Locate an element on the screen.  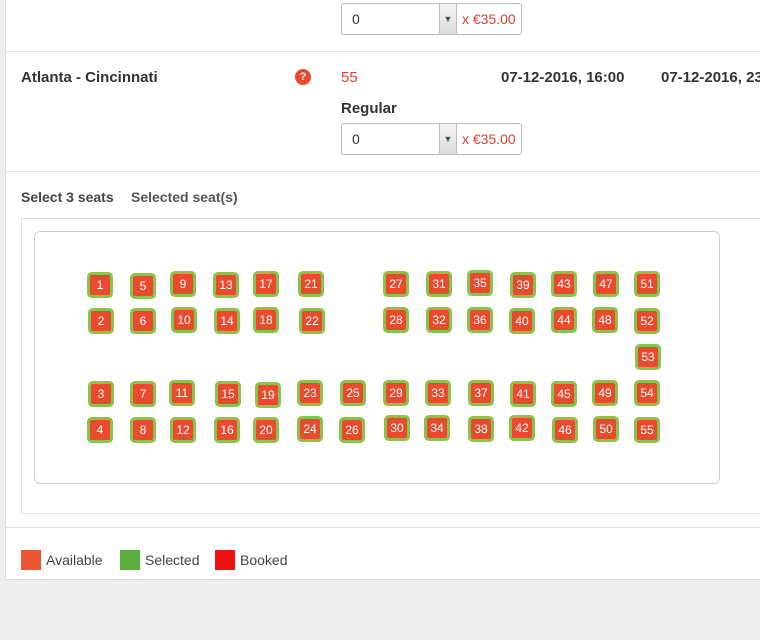
seat-52: 52 is located at coordinates (647, 321).